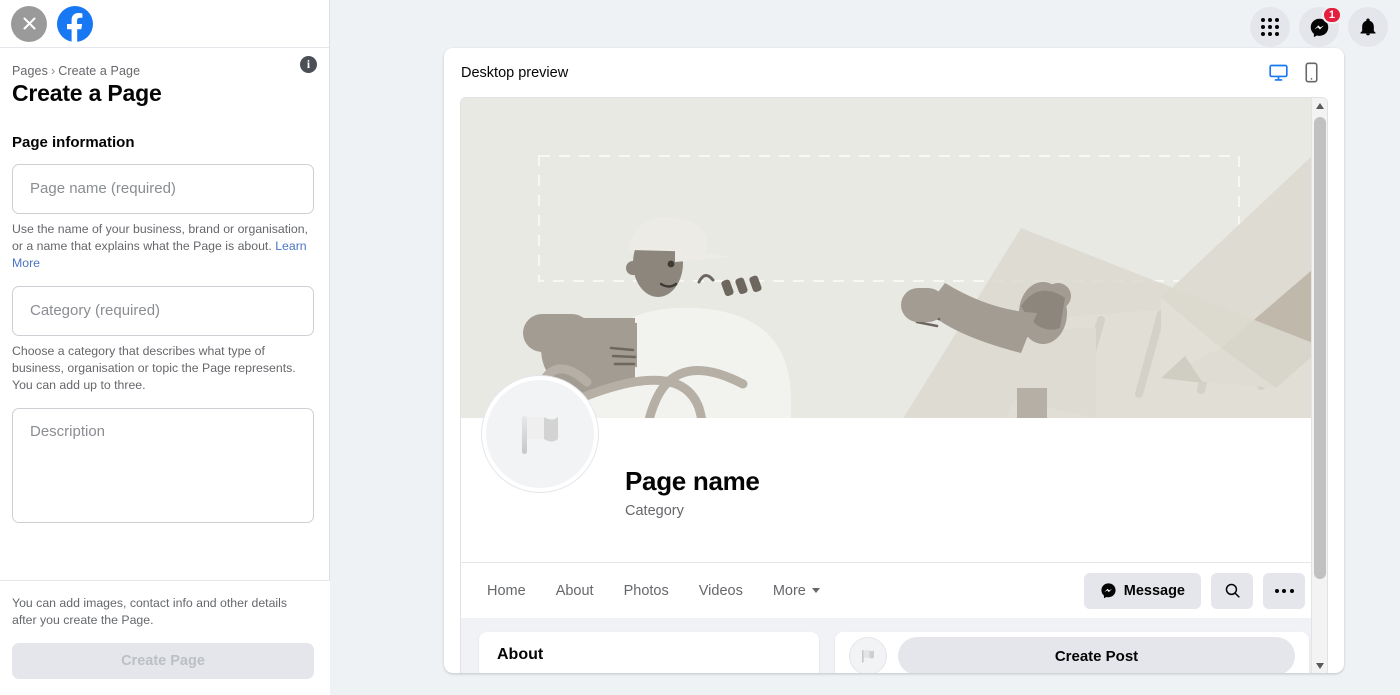 The image size is (1400, 695). What do you see at coordinates (95, 311) in the screenshot?
I see `category-placeholder: Category (required)` at bounding box center [95, 311].